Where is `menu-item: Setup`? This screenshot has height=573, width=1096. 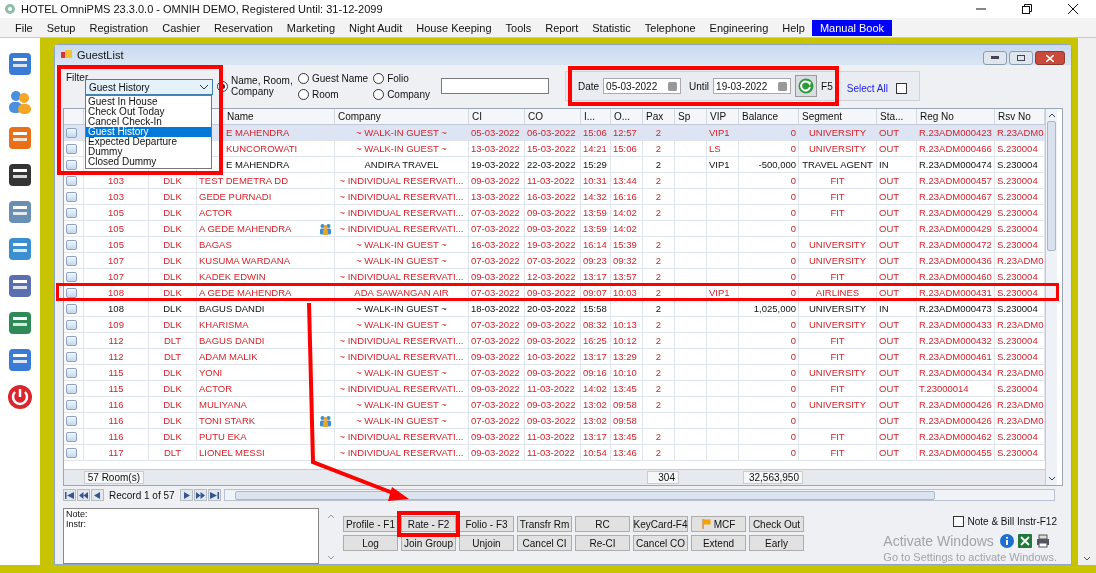 menu-item: Setup is located at coordinates (61, 27).